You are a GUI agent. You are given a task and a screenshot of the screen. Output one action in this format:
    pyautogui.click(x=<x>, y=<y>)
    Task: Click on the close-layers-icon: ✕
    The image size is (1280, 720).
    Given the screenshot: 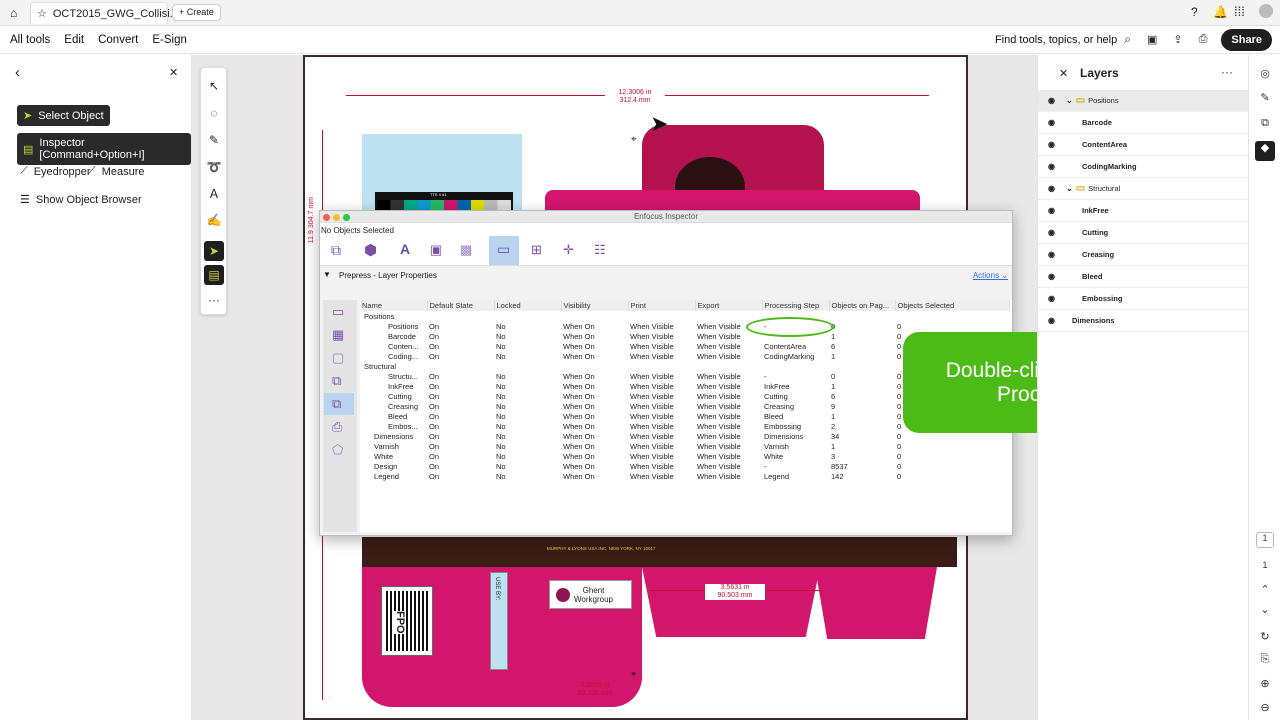 What is the action you would take?
    pyautogui.click(x=1063, y=73)
    